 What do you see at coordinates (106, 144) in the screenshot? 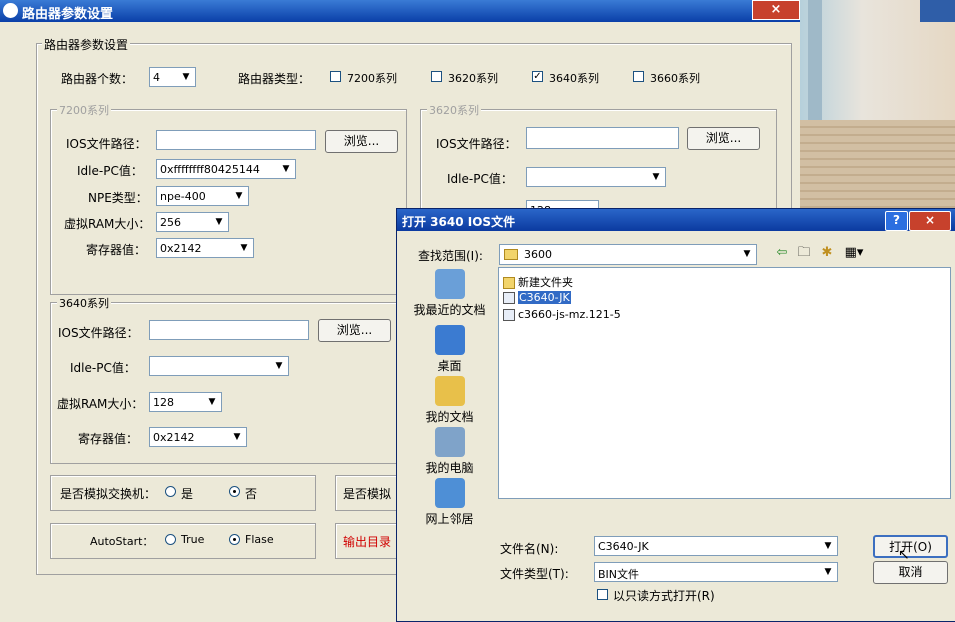
I see `g7200-ios-path-label: IOS文件路径：` at bounding box center [106, 144].